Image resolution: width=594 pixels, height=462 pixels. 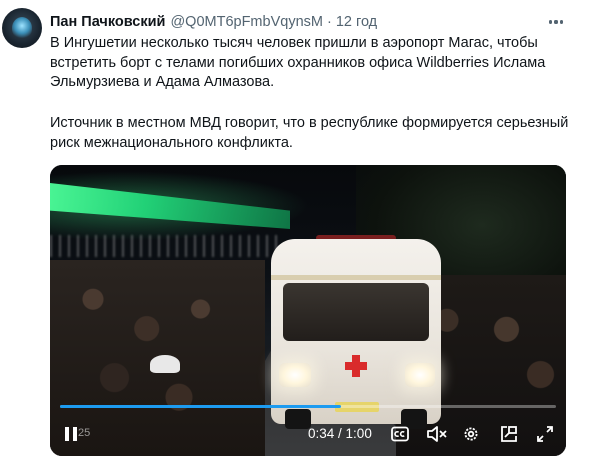 I want to click on author-handle: @Q0MT6pFmbVqynsM, so click(x=246, y=22).